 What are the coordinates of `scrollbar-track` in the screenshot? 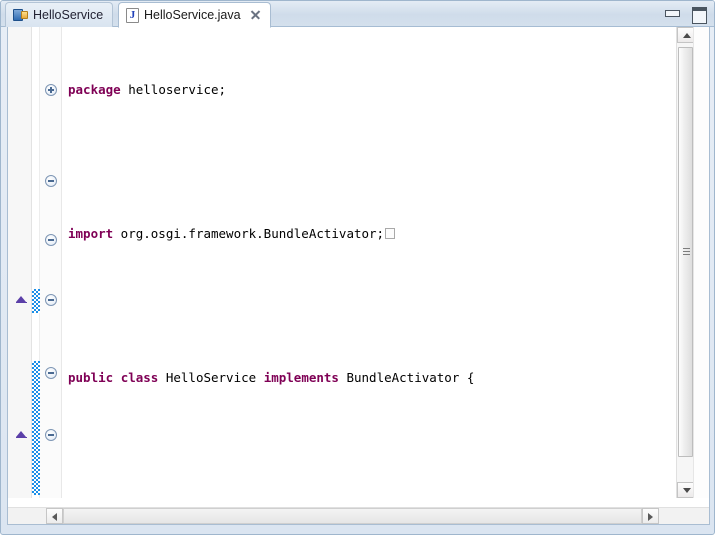 It's located at (352, 516).